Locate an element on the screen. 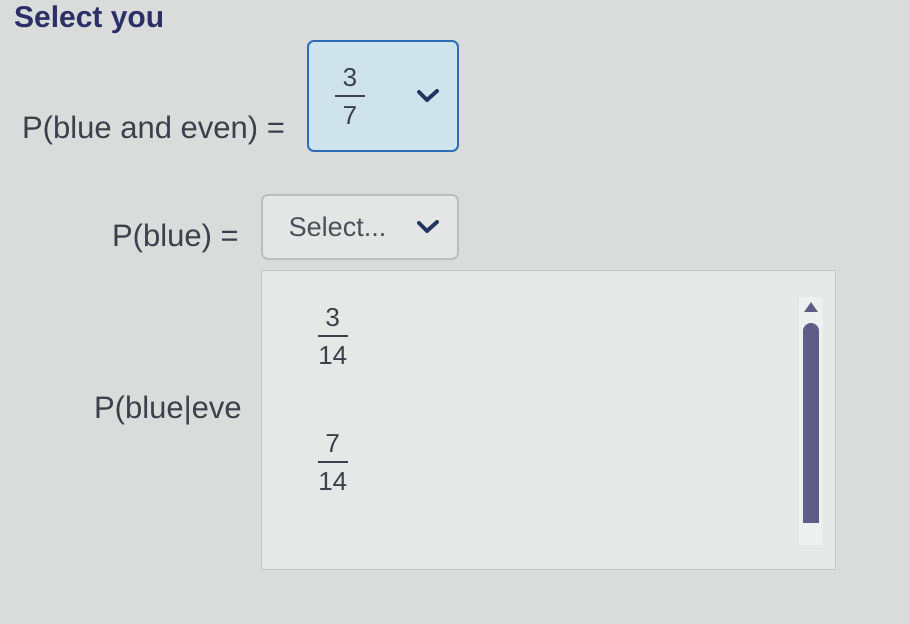 The height and width of the screenshot is (624, 909). scrollbar-track is located at coordinates (810, 421).